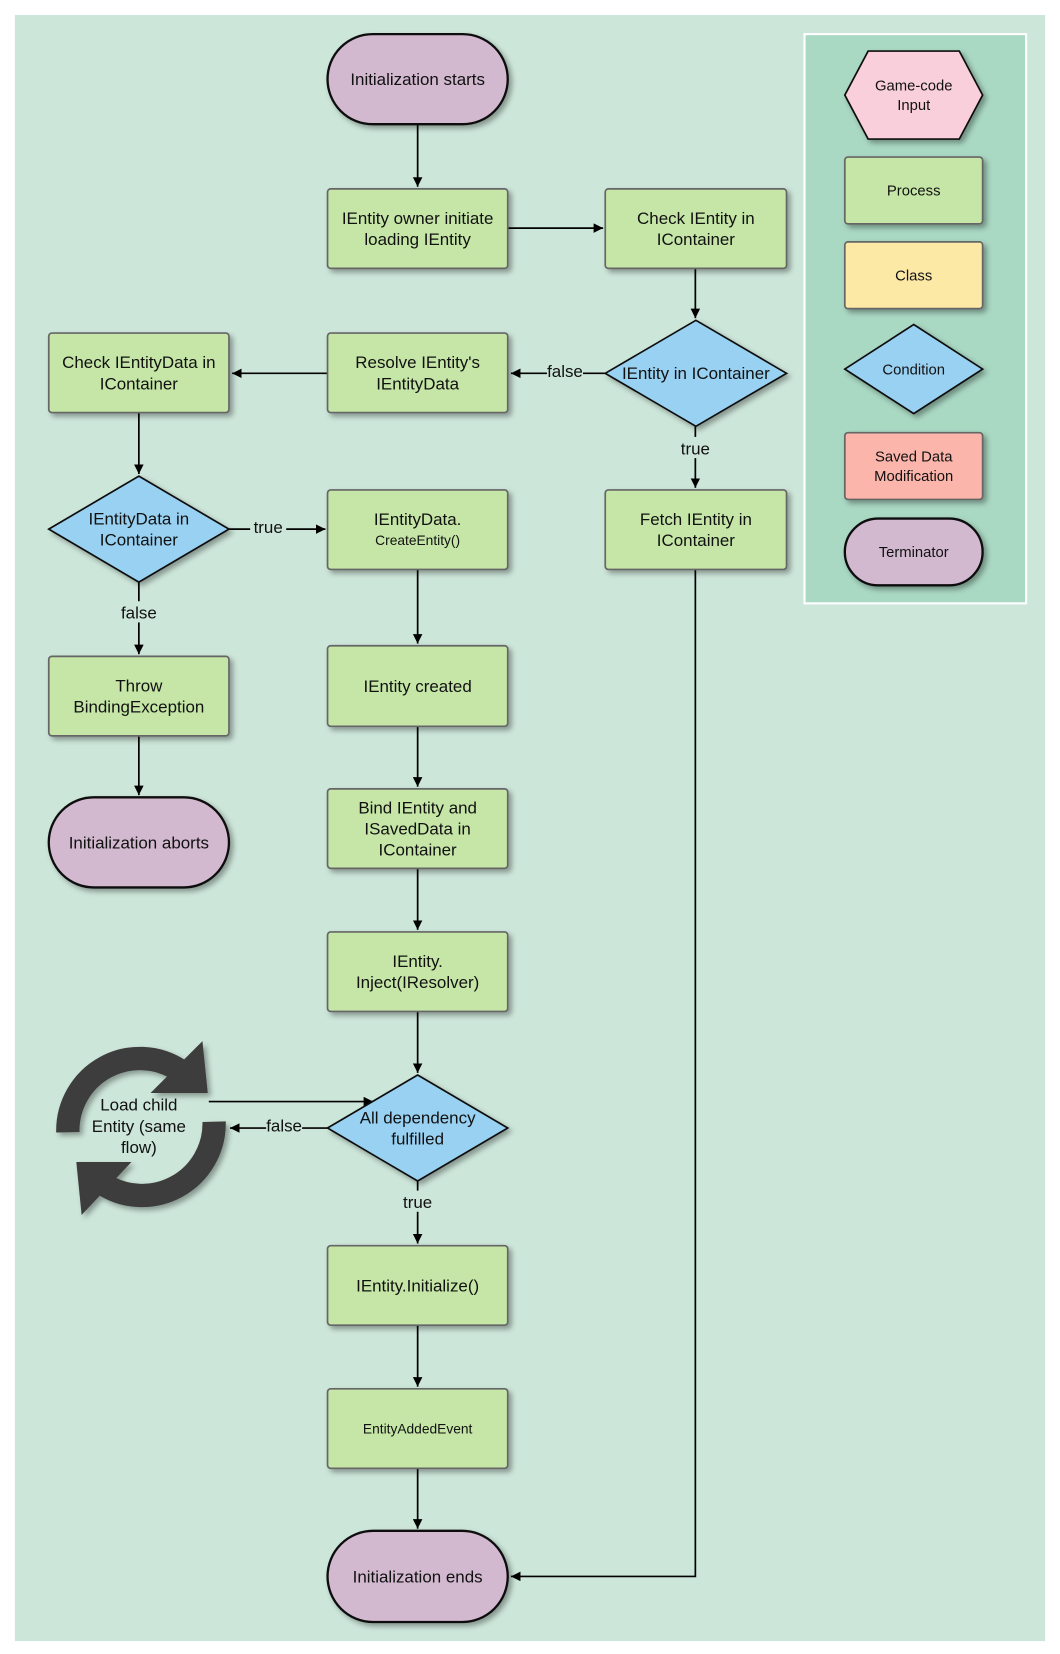 This screenshot has width=1060, height=1654. I want to click on label-line: Initialization starts, so click(417, 79).